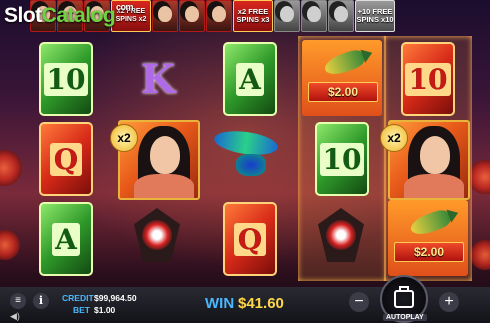 Image resolution: width=490 pixels, height=323 pixels. I want to click on logo-com: com, so click(125, 7).